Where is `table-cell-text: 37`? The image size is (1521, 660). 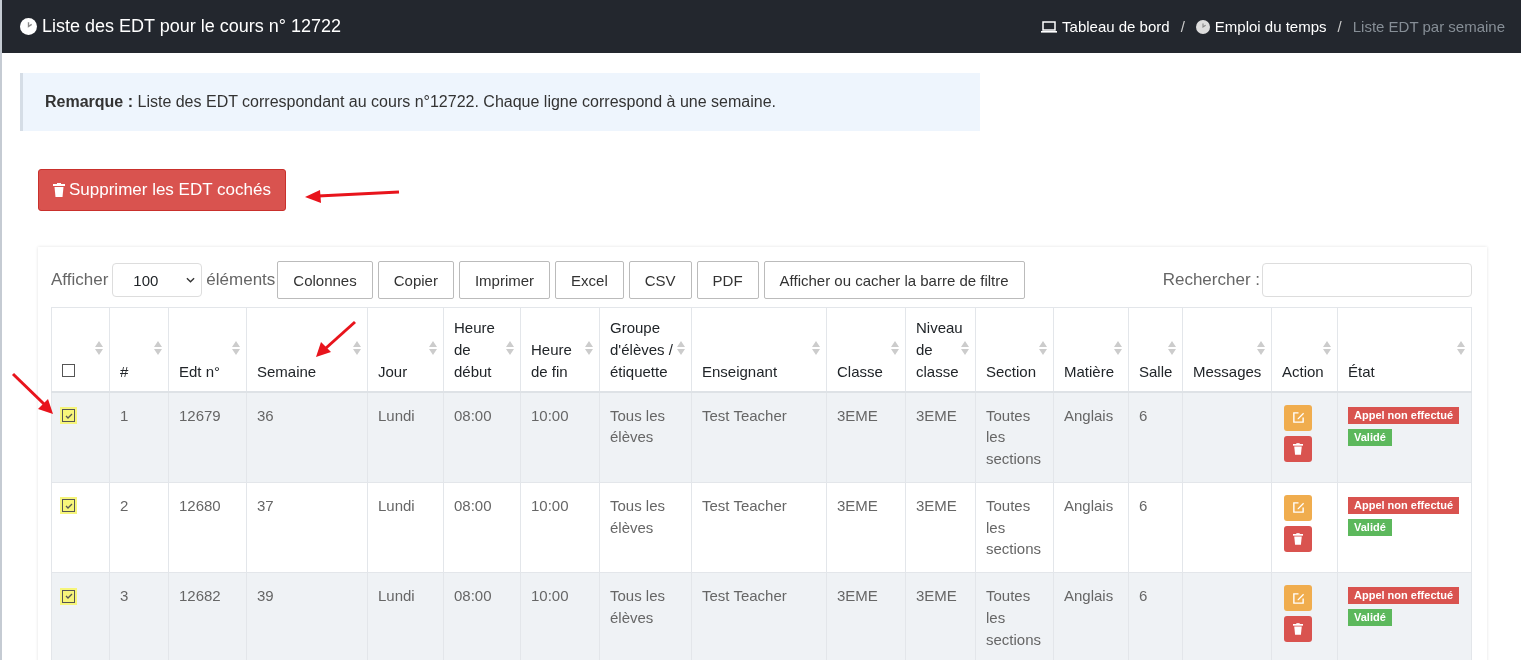 table-cell-text: 37 is located at coordinates (265, 505).